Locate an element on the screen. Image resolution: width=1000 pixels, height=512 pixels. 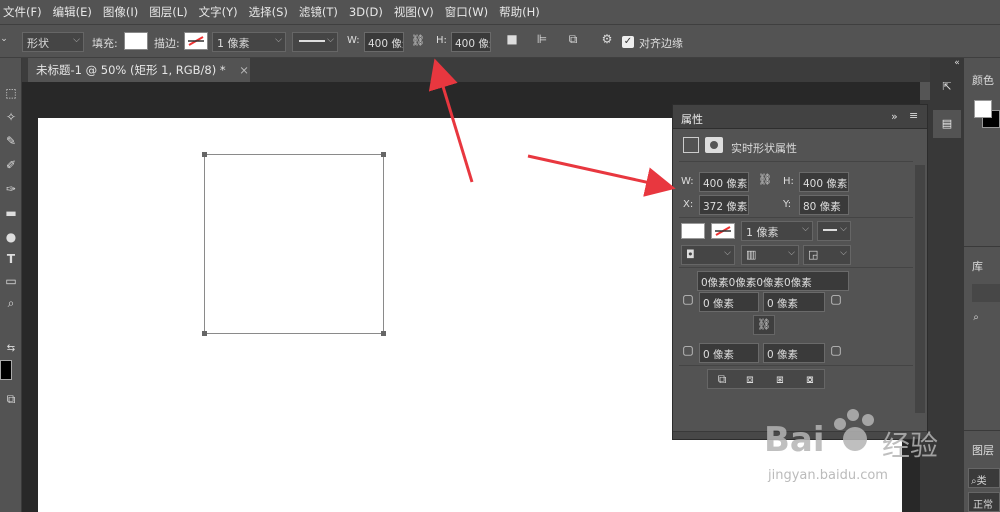
corner-bottom-right-field: 0 像素 is located at coordinates (794, 353).